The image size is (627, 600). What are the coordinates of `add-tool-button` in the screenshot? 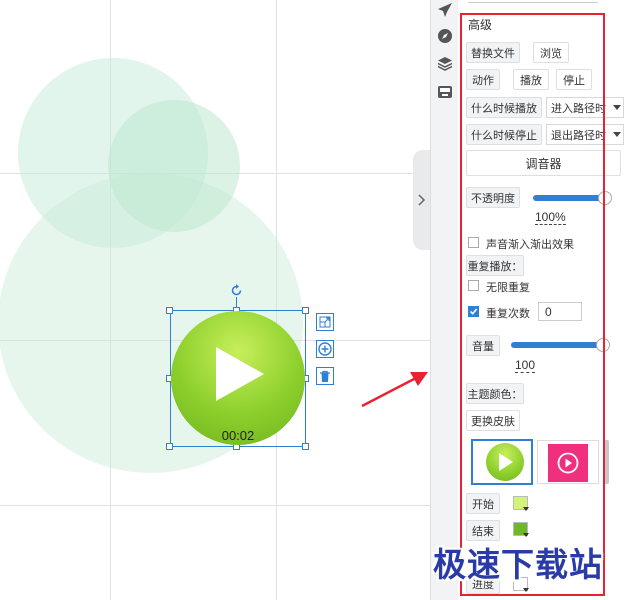 It's located at (325, 349).